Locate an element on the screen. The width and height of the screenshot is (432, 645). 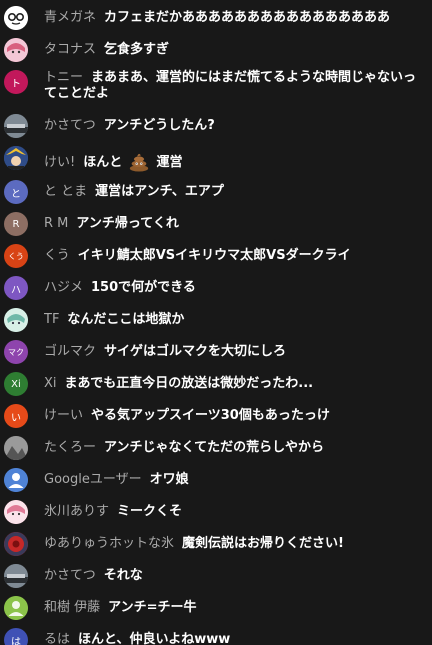
user-initial-avatar: くう is located at coordinates (16, 256).